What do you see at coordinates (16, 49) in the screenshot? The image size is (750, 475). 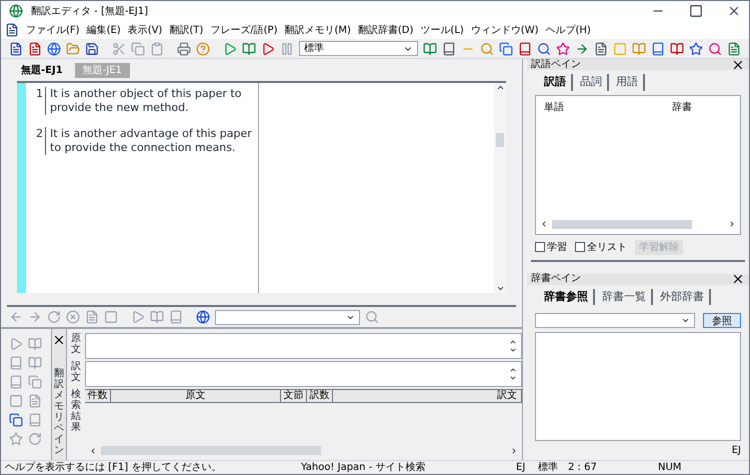 I see `new-document-icon` at bounding box center [16, 49].